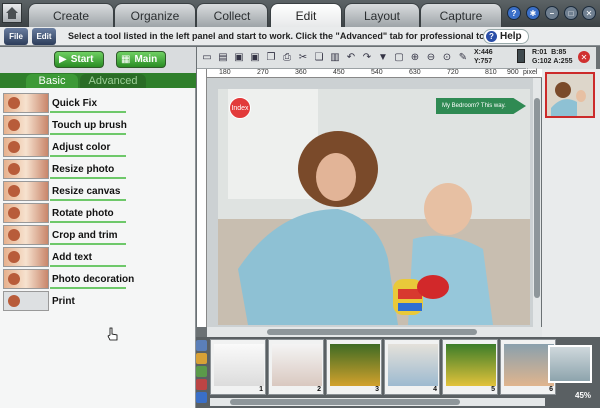  I want to click on tab-layout: Layout, so click(382, 15).